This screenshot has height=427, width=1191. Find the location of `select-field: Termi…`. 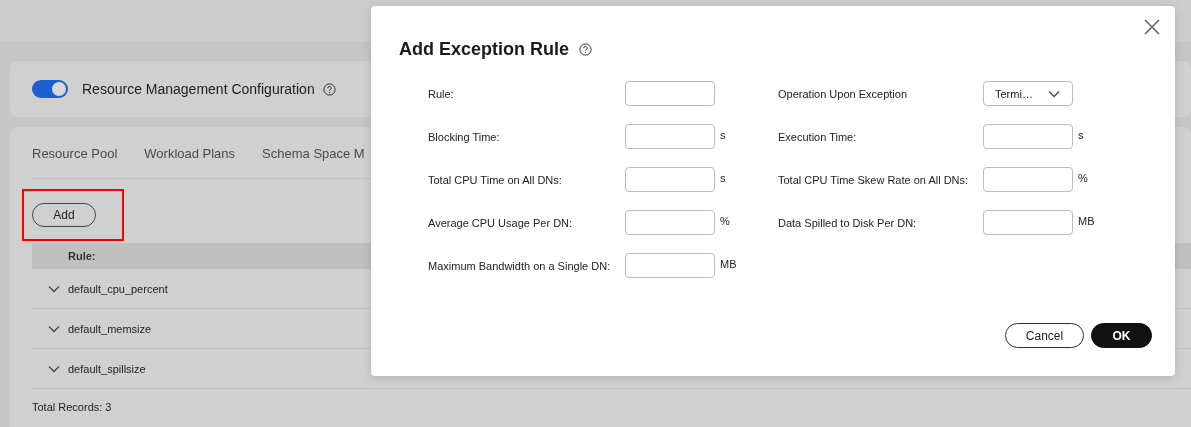

select-field: Termi… is located at coordinates (1028, 93).